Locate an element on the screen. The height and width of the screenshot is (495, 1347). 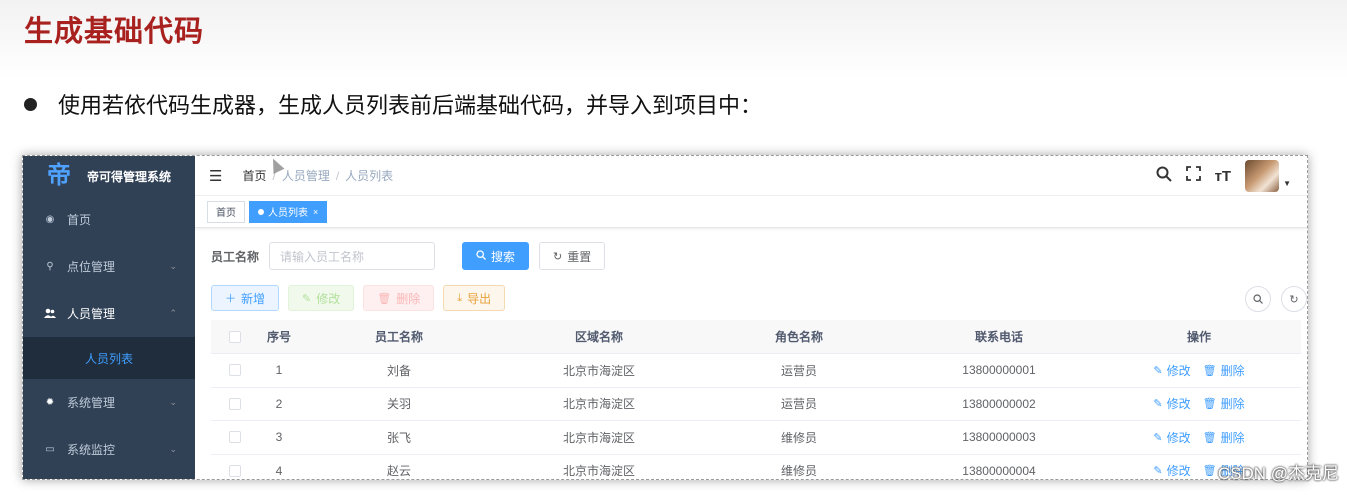
logo-icon: 帝 is located at coordinates (59, 175).